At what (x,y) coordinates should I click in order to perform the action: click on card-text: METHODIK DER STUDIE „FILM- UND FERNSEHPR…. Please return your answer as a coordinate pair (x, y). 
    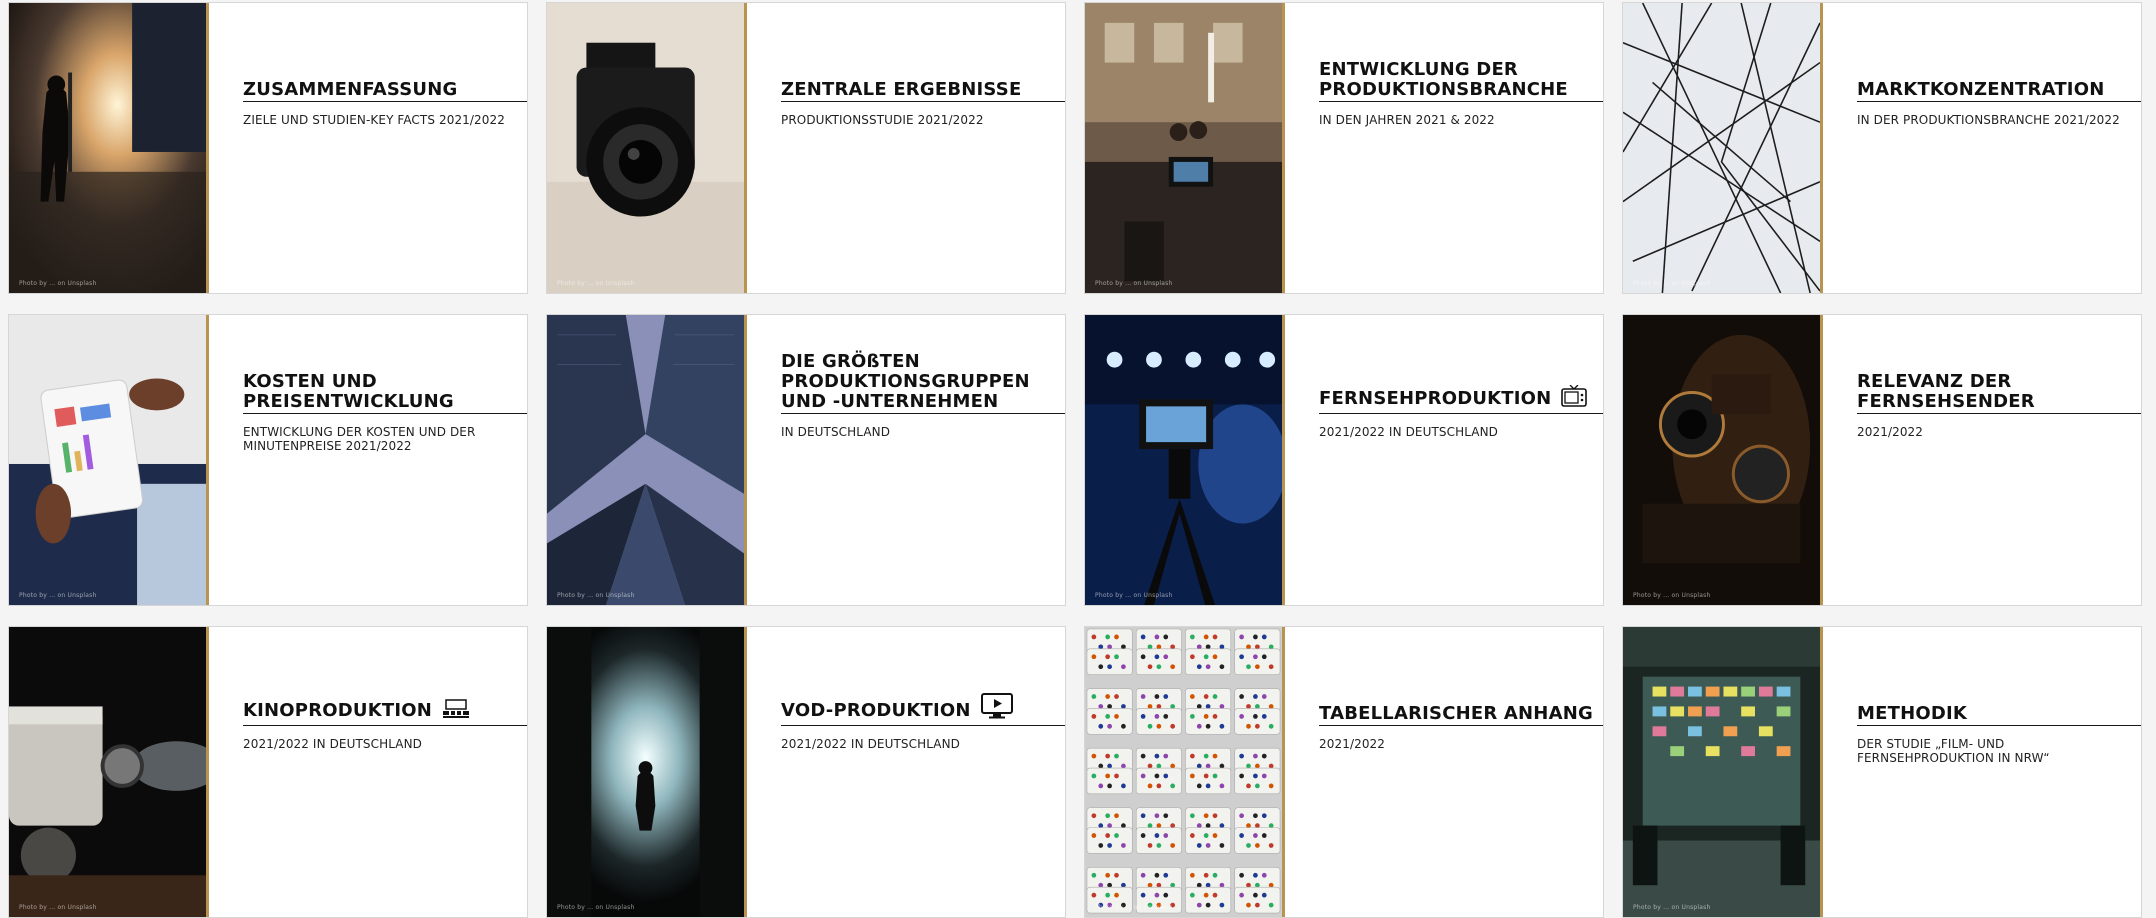
    Looking at the image, I should click on (1999, 772).